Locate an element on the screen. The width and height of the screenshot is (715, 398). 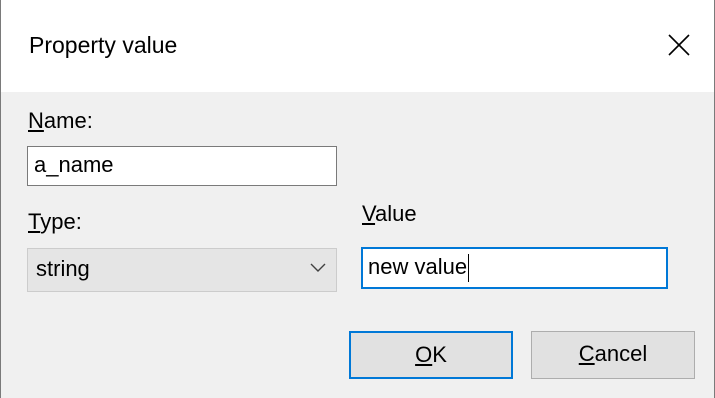
value-label-accelerator: V is located at coordinates (369, 213).